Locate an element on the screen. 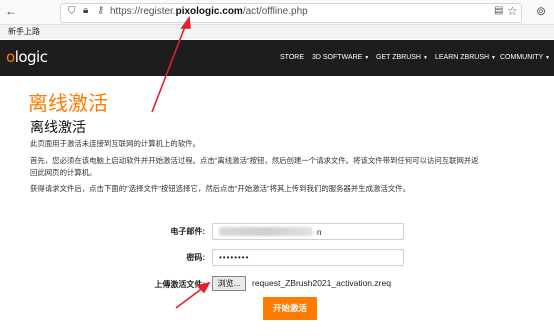 The image size is (554, 336). arrow-head-url is located at coordinates (185, 22).